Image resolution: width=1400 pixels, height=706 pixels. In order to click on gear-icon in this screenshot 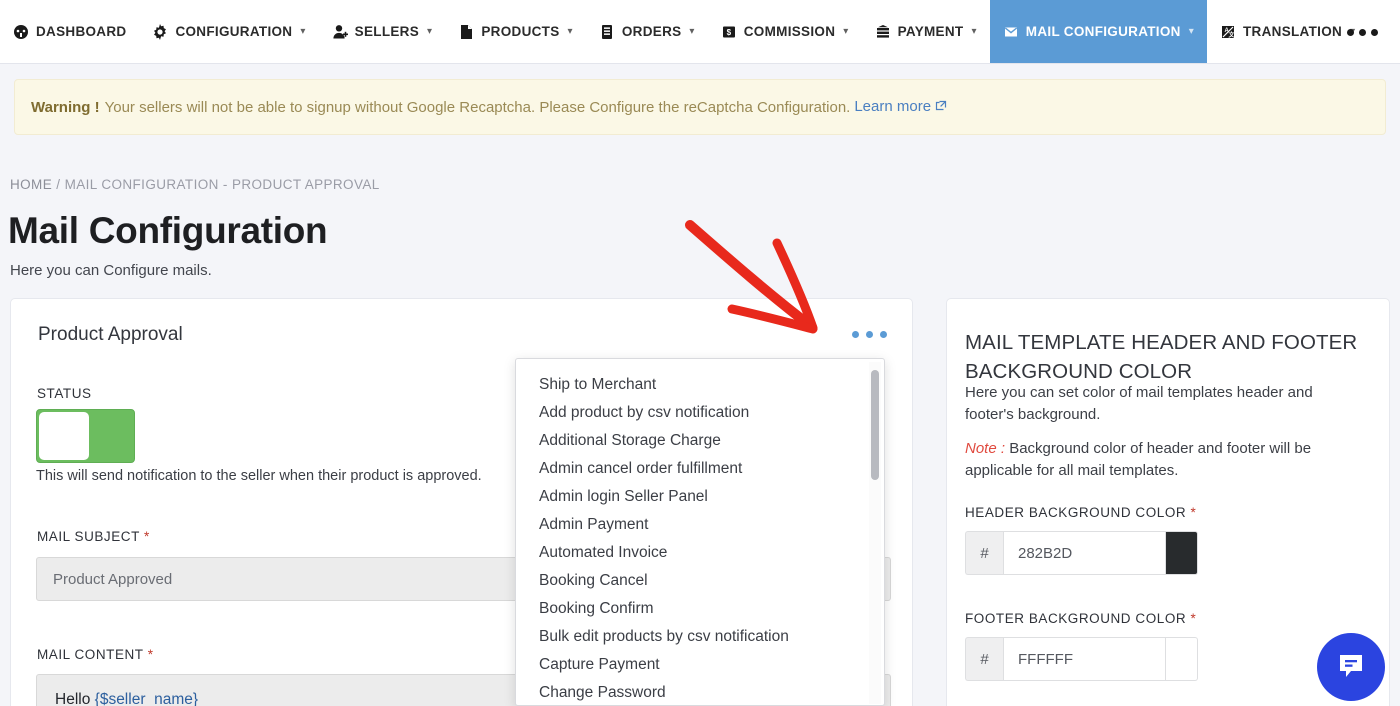, I will do `click(160, 31)`.